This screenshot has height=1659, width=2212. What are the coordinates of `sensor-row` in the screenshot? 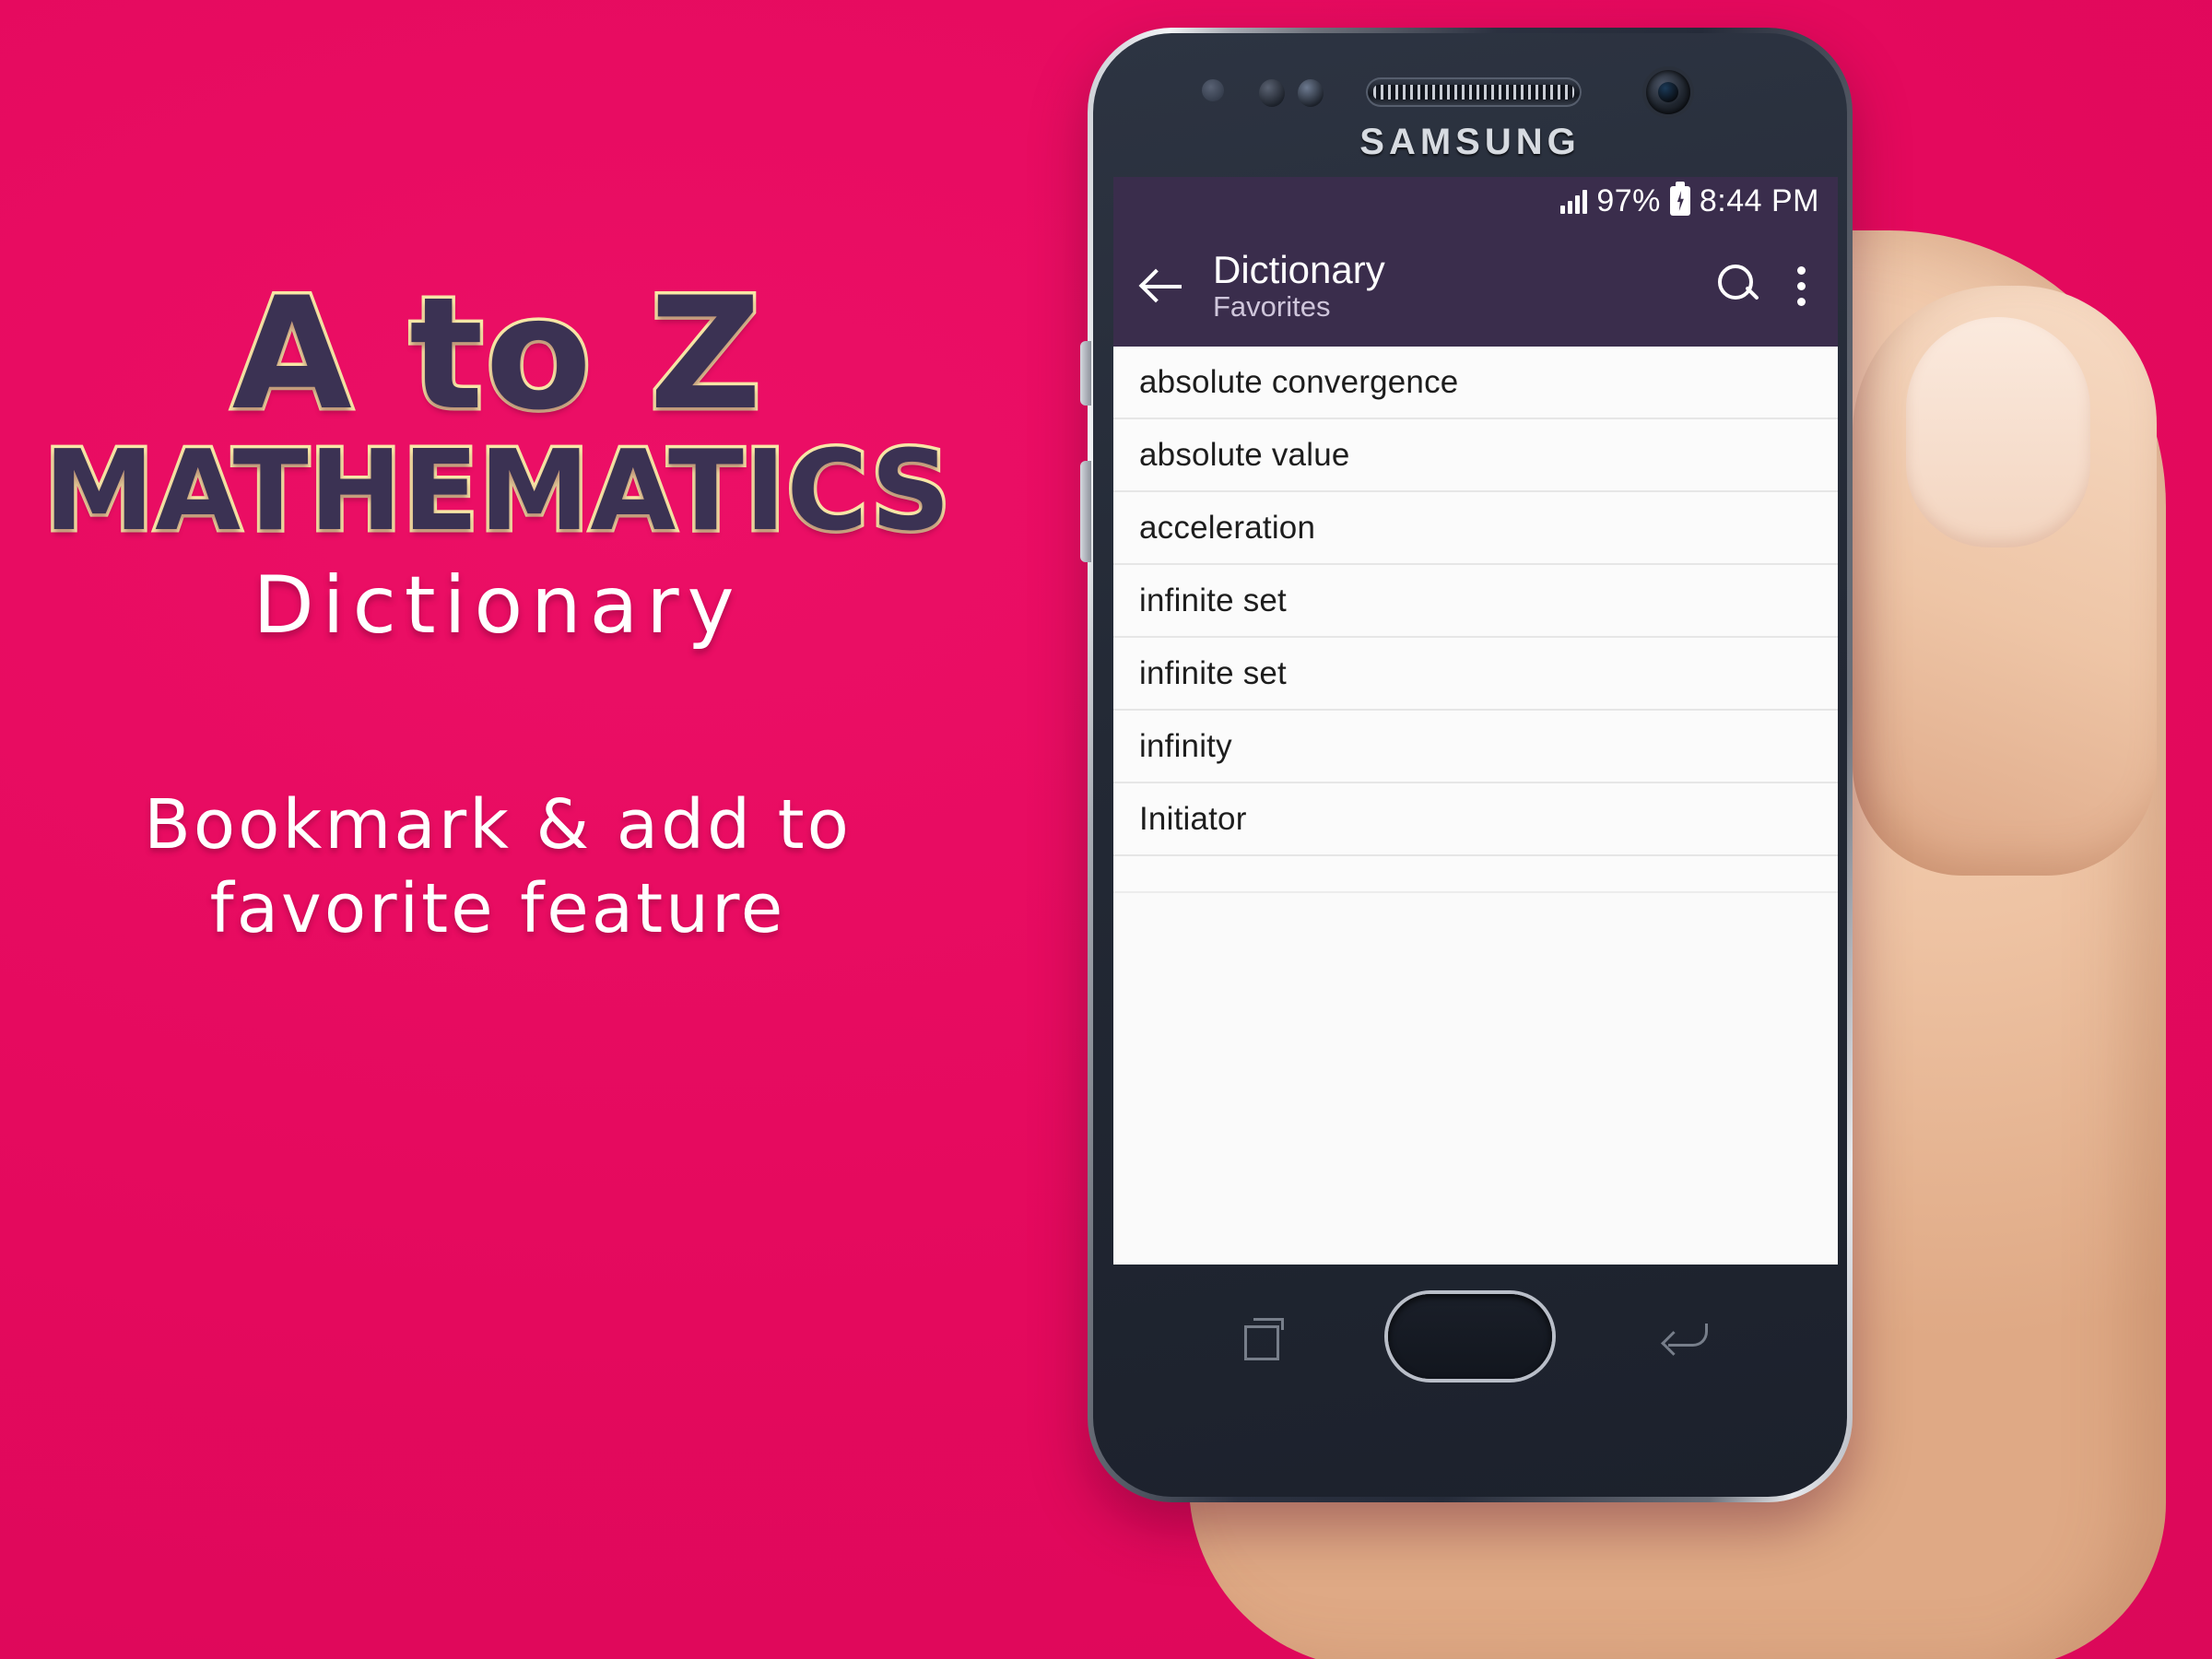 It's located at (1470, 90).